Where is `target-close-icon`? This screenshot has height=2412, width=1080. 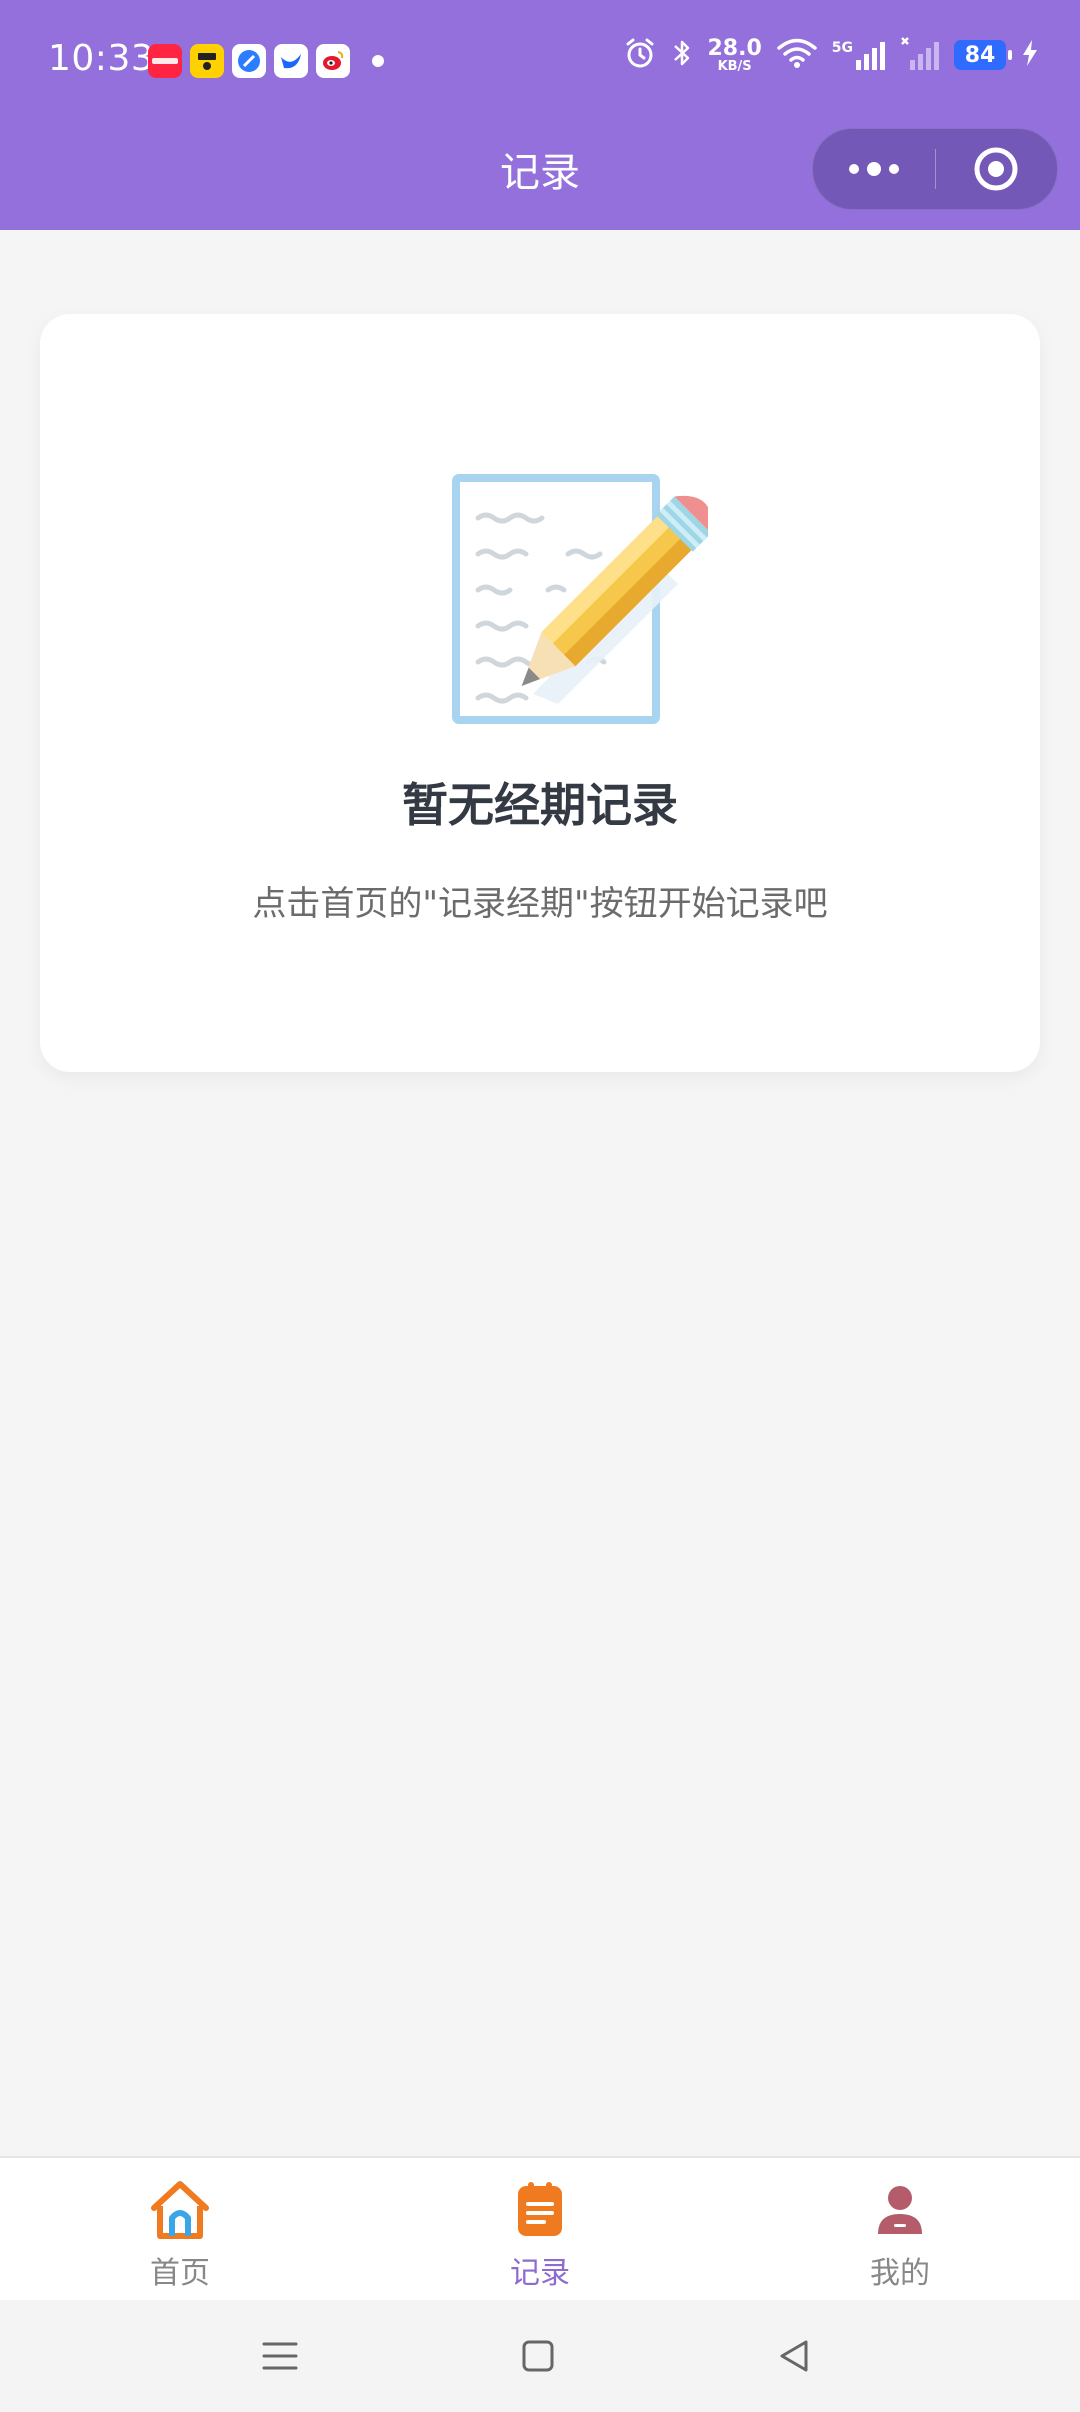 target-close-icon is located at coordinates (996, 169).